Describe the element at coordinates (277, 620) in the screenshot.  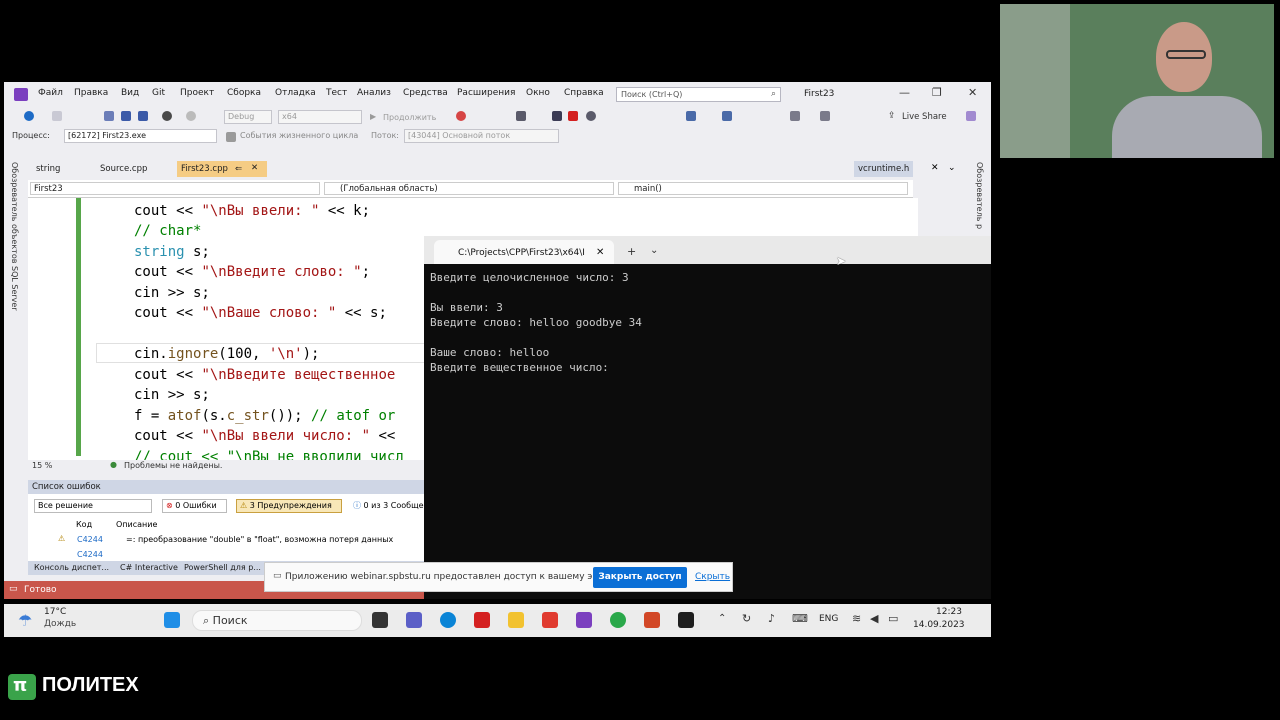
I see `taskbar-search: ⌕ Поиск` at that location.